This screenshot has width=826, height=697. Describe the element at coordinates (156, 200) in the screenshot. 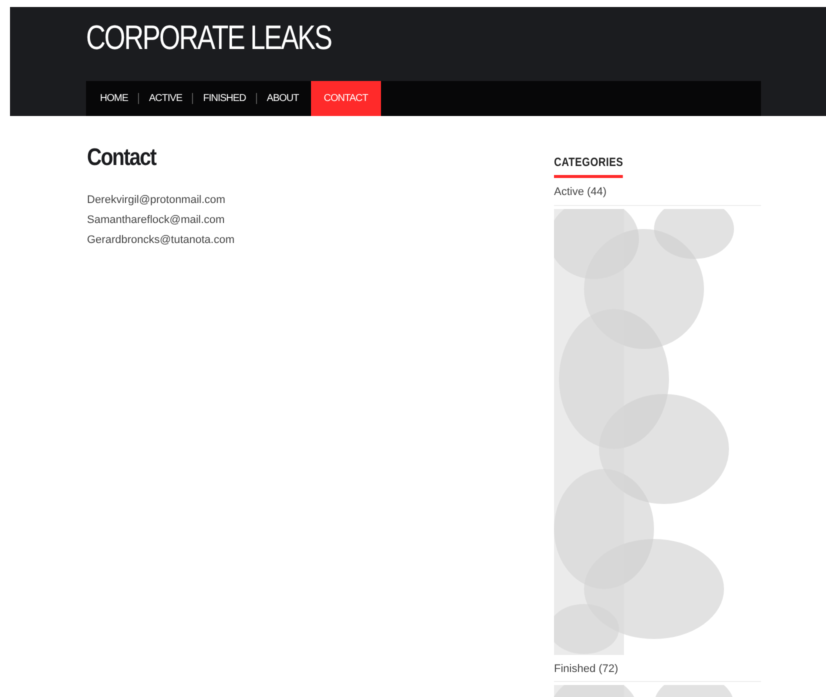

I see `email-address: Derekvirgil@protonmail.com` at that location.